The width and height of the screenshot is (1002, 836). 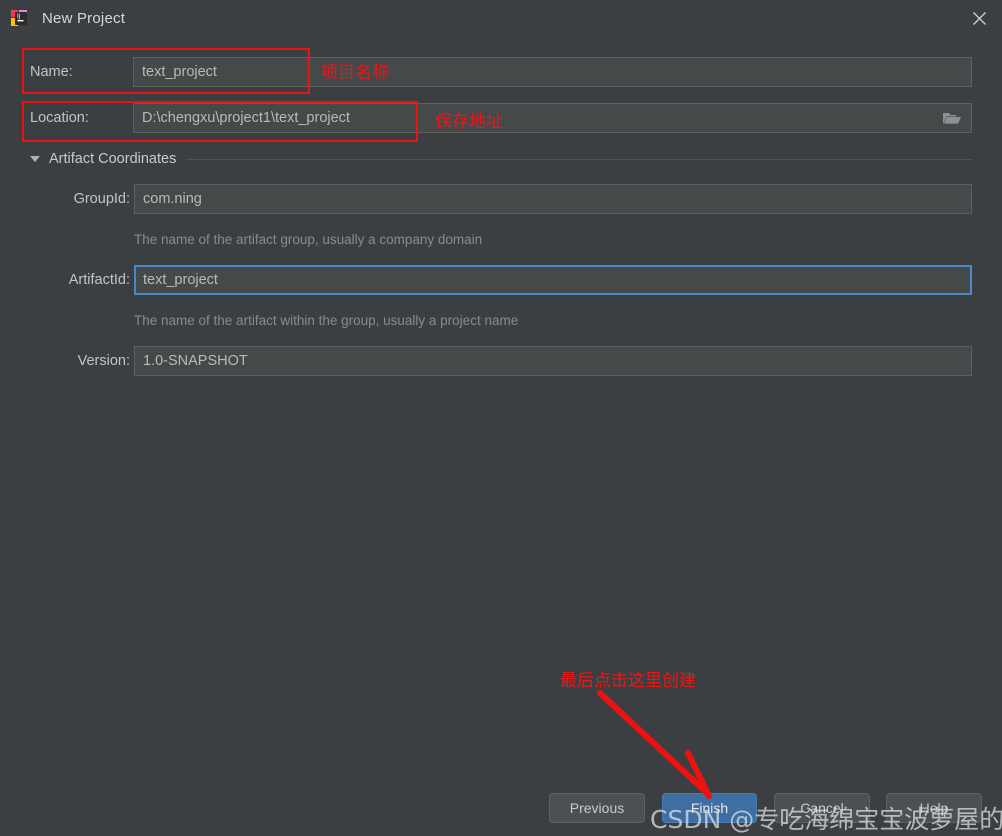 What do you see at coordinates (101, 199) in the screenshot?
I see `group-id-label: GroupId:` at bounding box center [101, 199].